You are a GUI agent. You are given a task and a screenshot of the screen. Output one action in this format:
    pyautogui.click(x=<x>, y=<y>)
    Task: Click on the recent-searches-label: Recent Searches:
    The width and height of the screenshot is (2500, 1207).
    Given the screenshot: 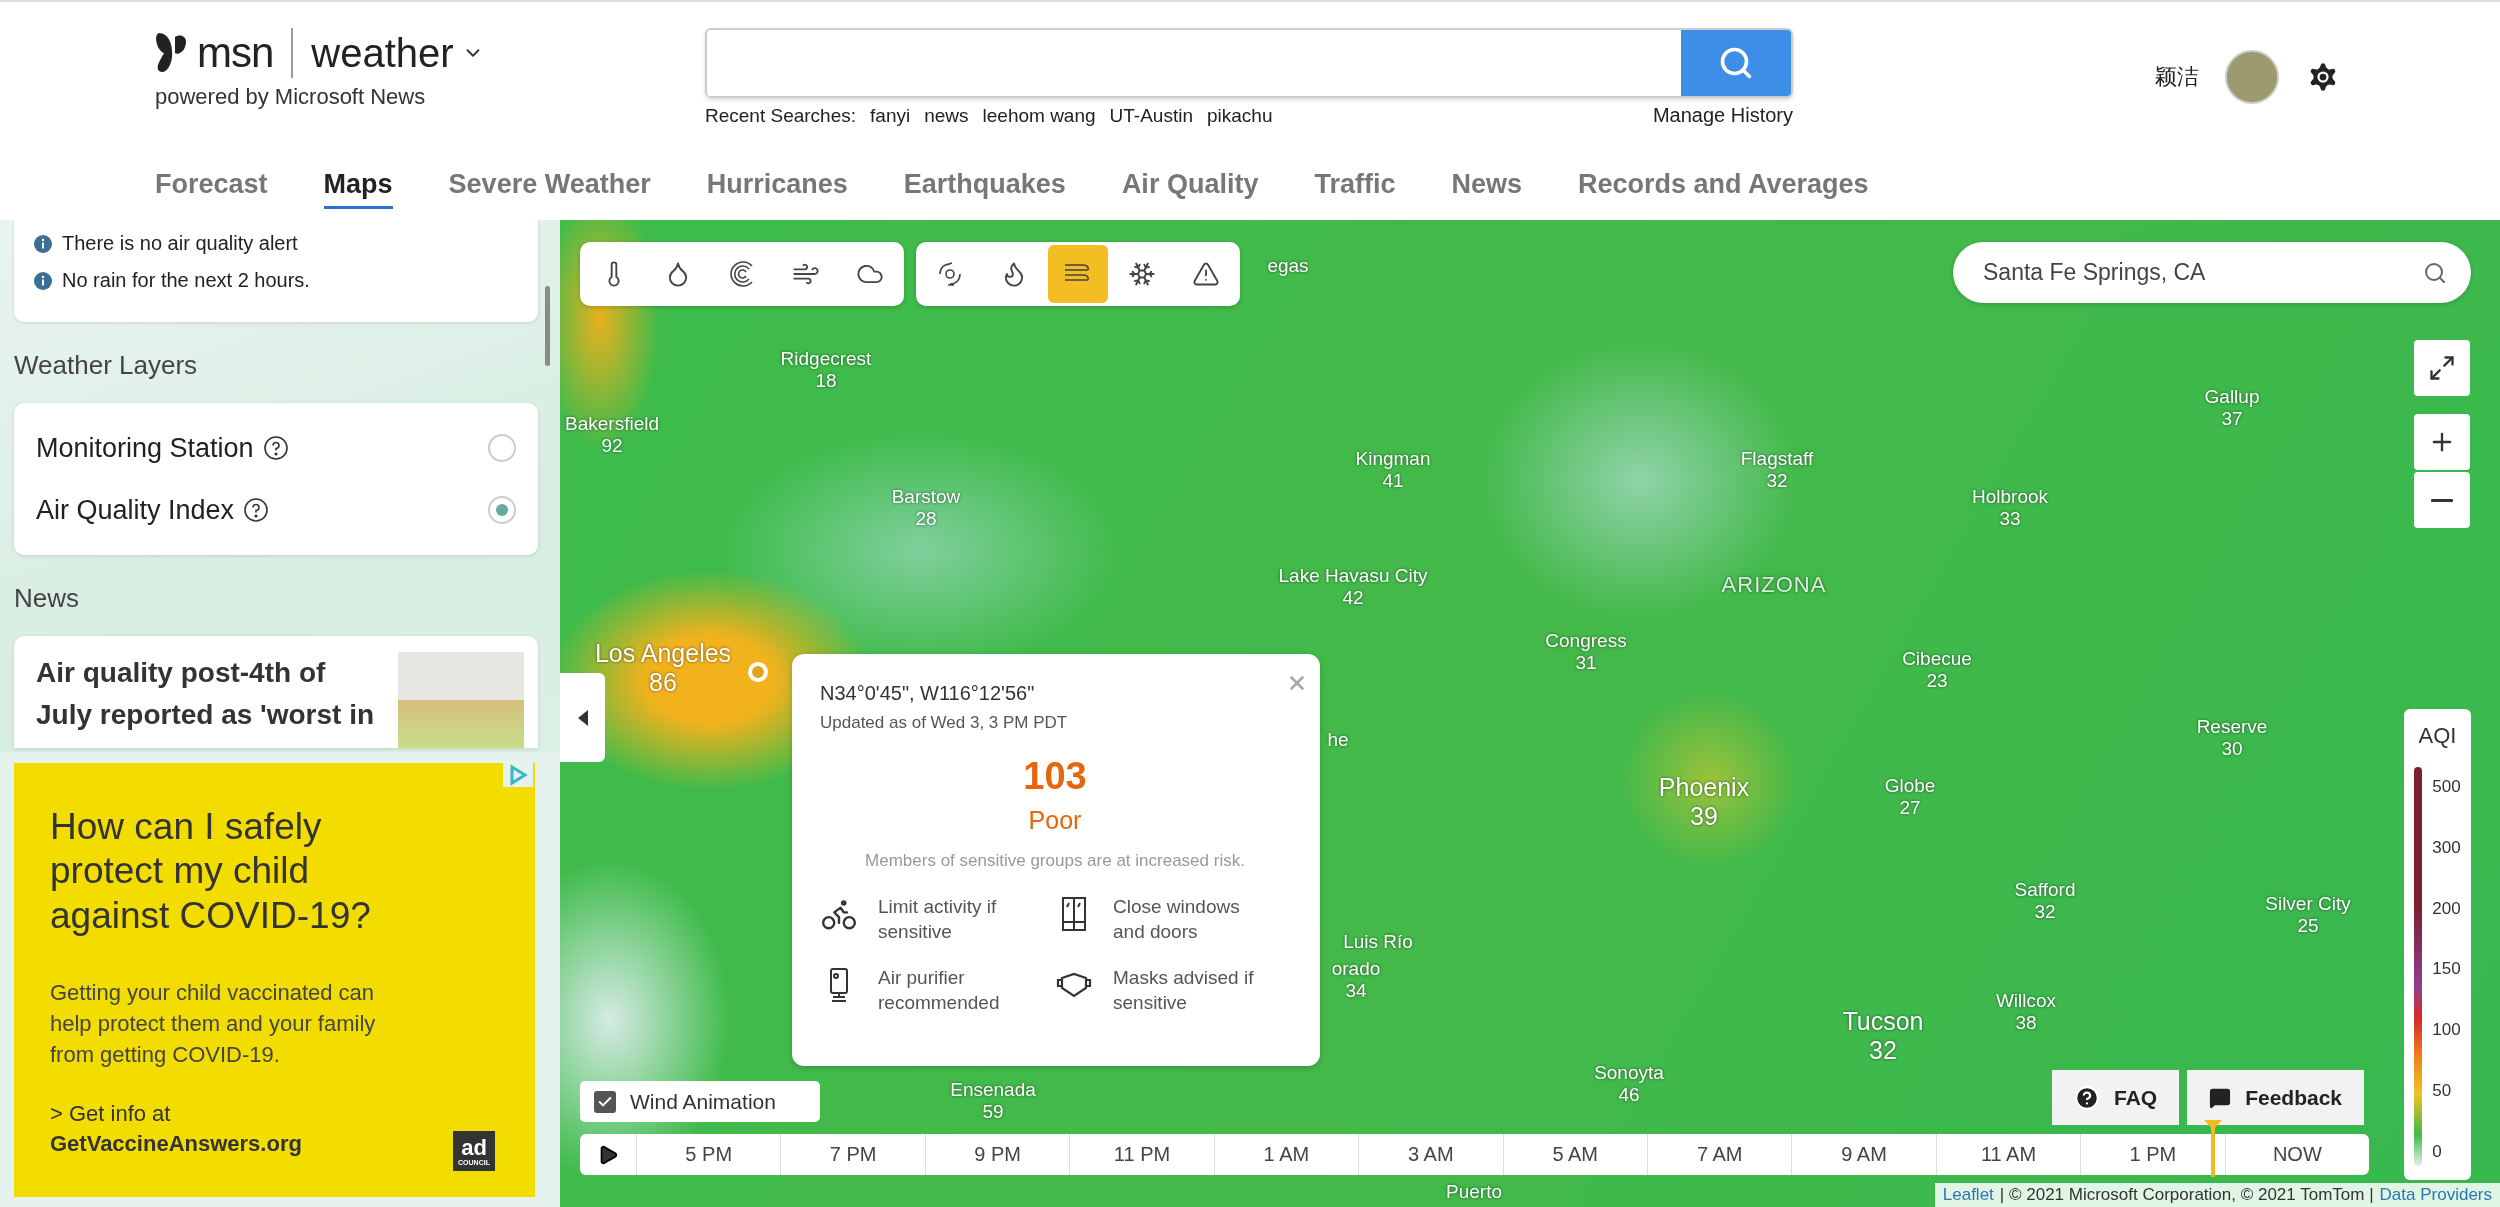 What is the action you would take?
    pyautogui.click(x=781, y=115)
    